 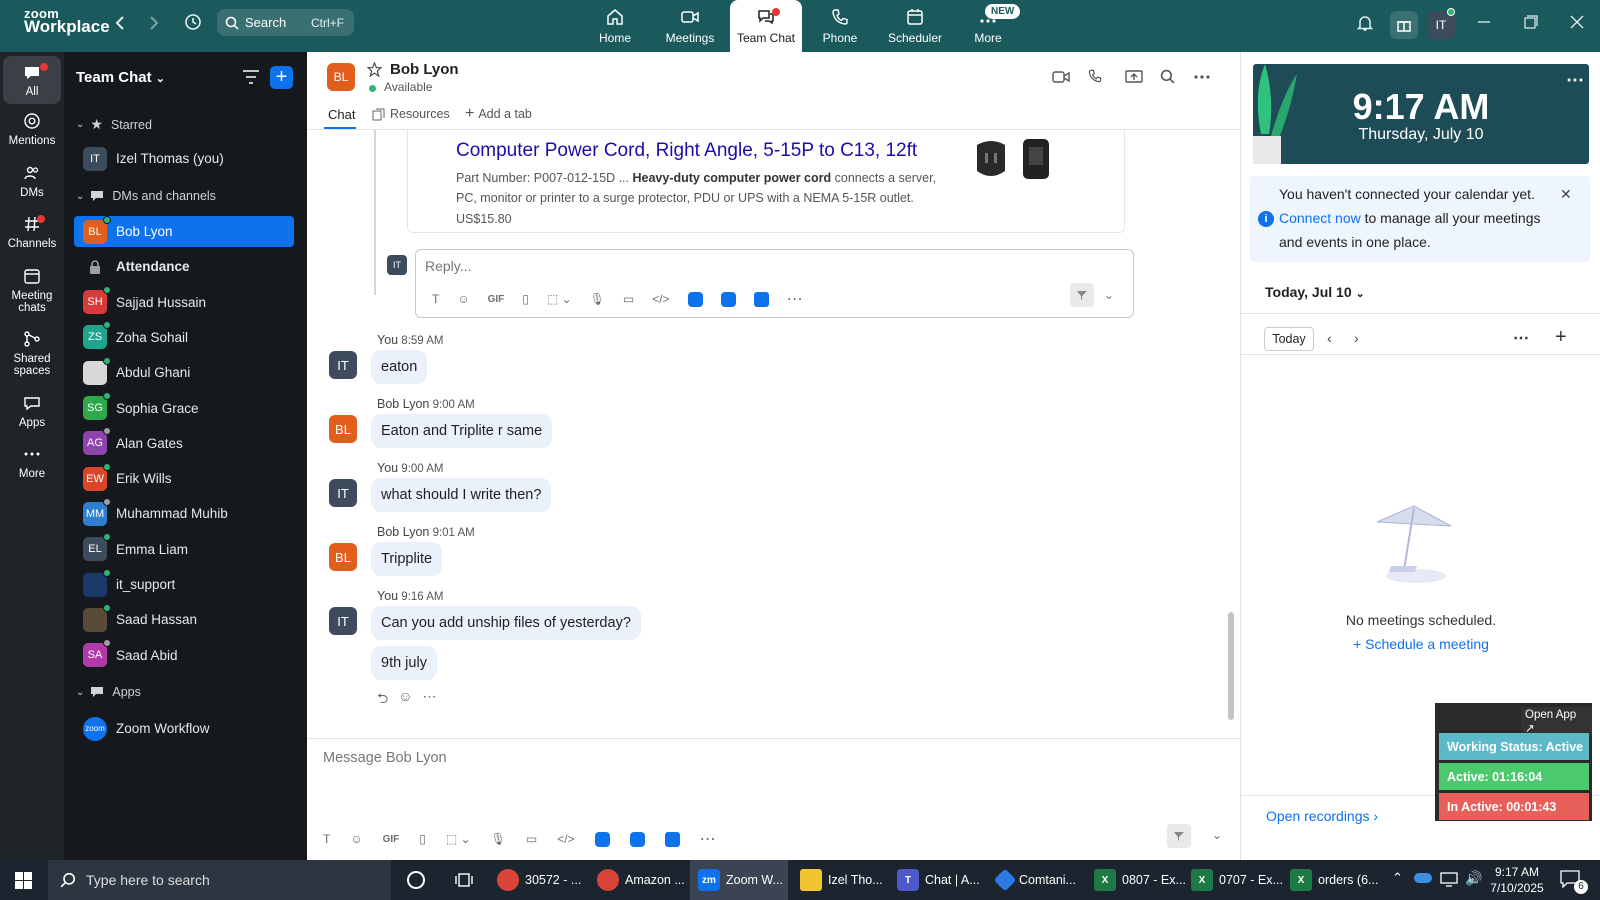 What do you see at coordinates (32, 462) in the screenshot?
I see `rail-item-more: More` at bounding box center [32, 462].